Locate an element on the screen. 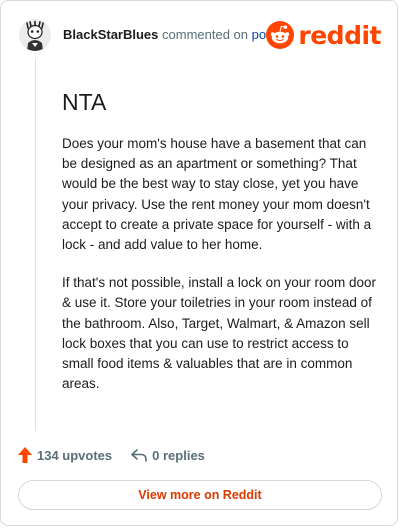  commented-on-text: commented on is located at coordinates (205, 34).